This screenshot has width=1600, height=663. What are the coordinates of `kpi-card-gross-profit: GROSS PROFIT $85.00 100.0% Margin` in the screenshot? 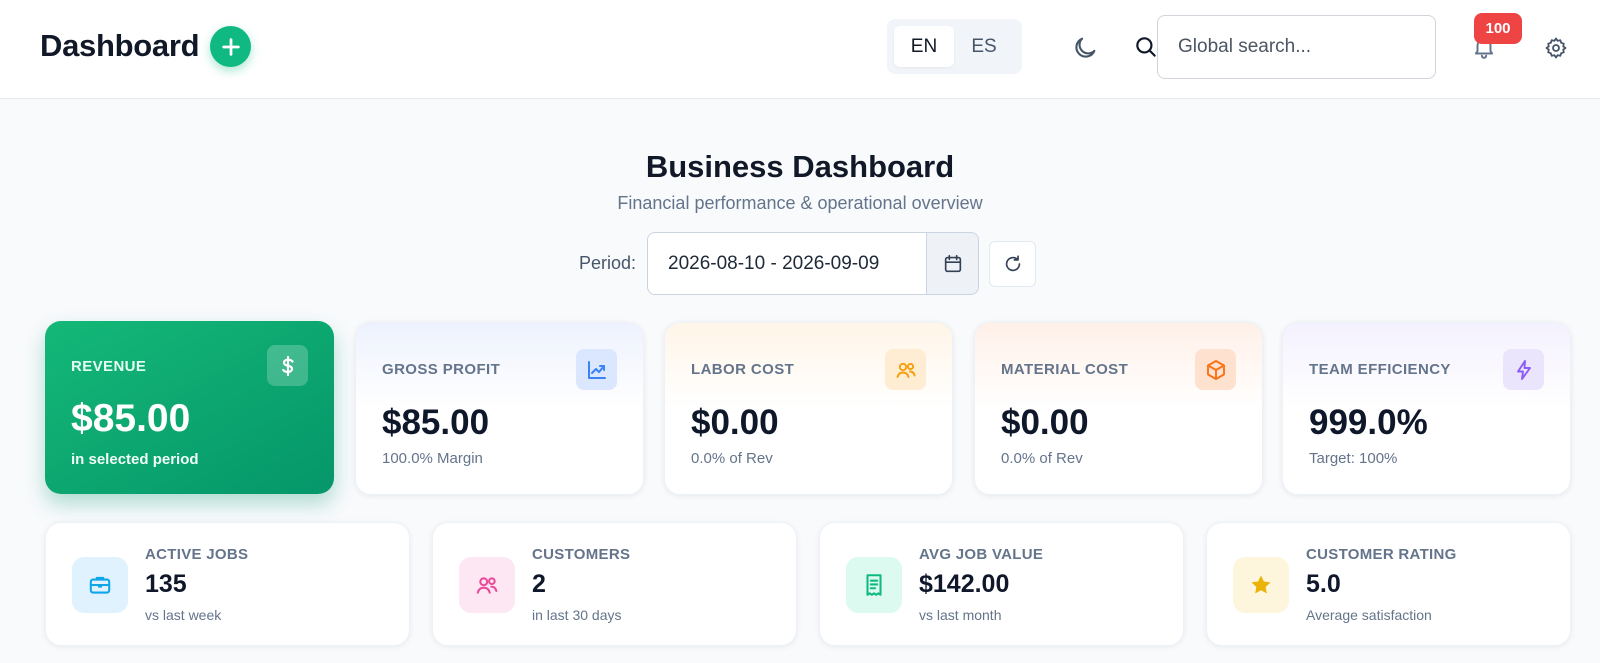 It's located at (499, 408).